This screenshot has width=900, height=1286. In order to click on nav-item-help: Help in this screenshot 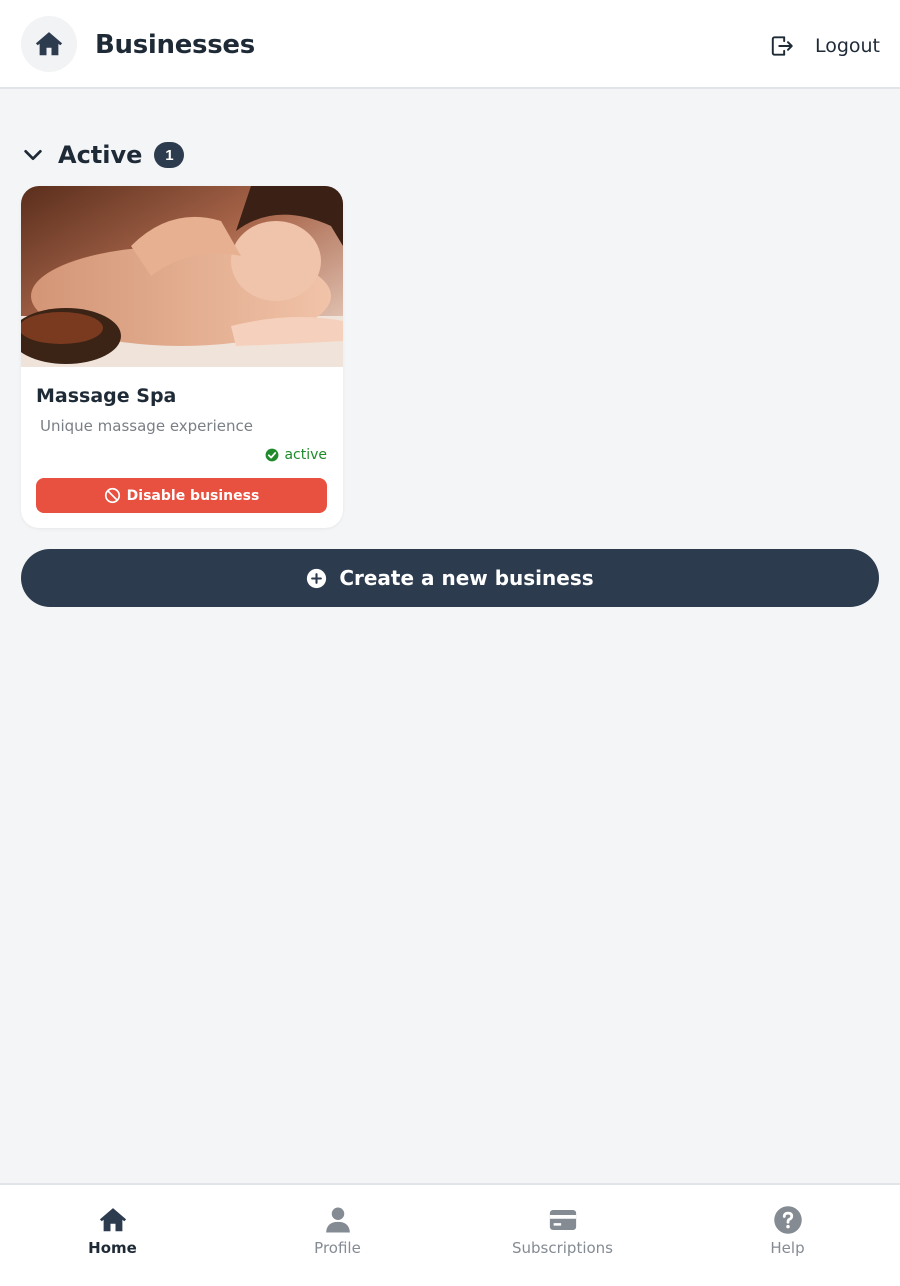, I will do `click(787, 1235)`.